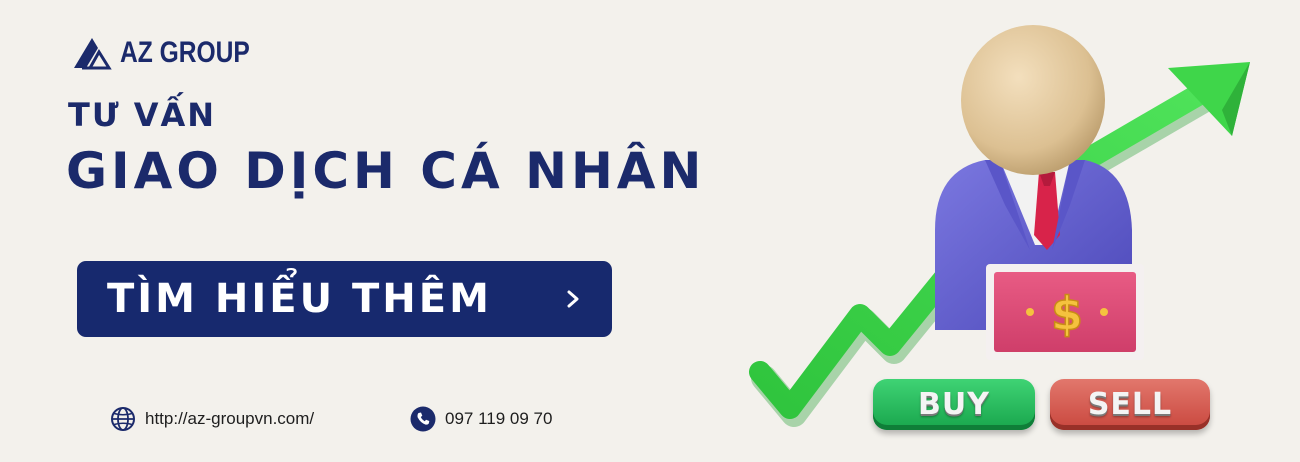 This screenshot has height=462, width=1300. I want to click on brand-logo: AZ GROUP, so click(175, 53).